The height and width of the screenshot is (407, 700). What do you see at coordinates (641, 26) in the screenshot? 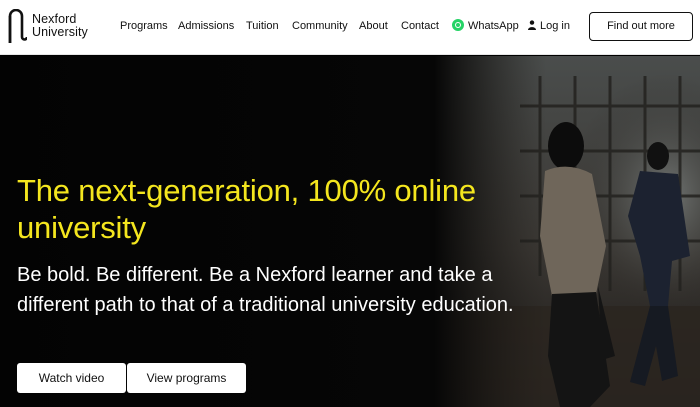
I see `find-out-more-button: Find out more` at bounding box center [641, 26].